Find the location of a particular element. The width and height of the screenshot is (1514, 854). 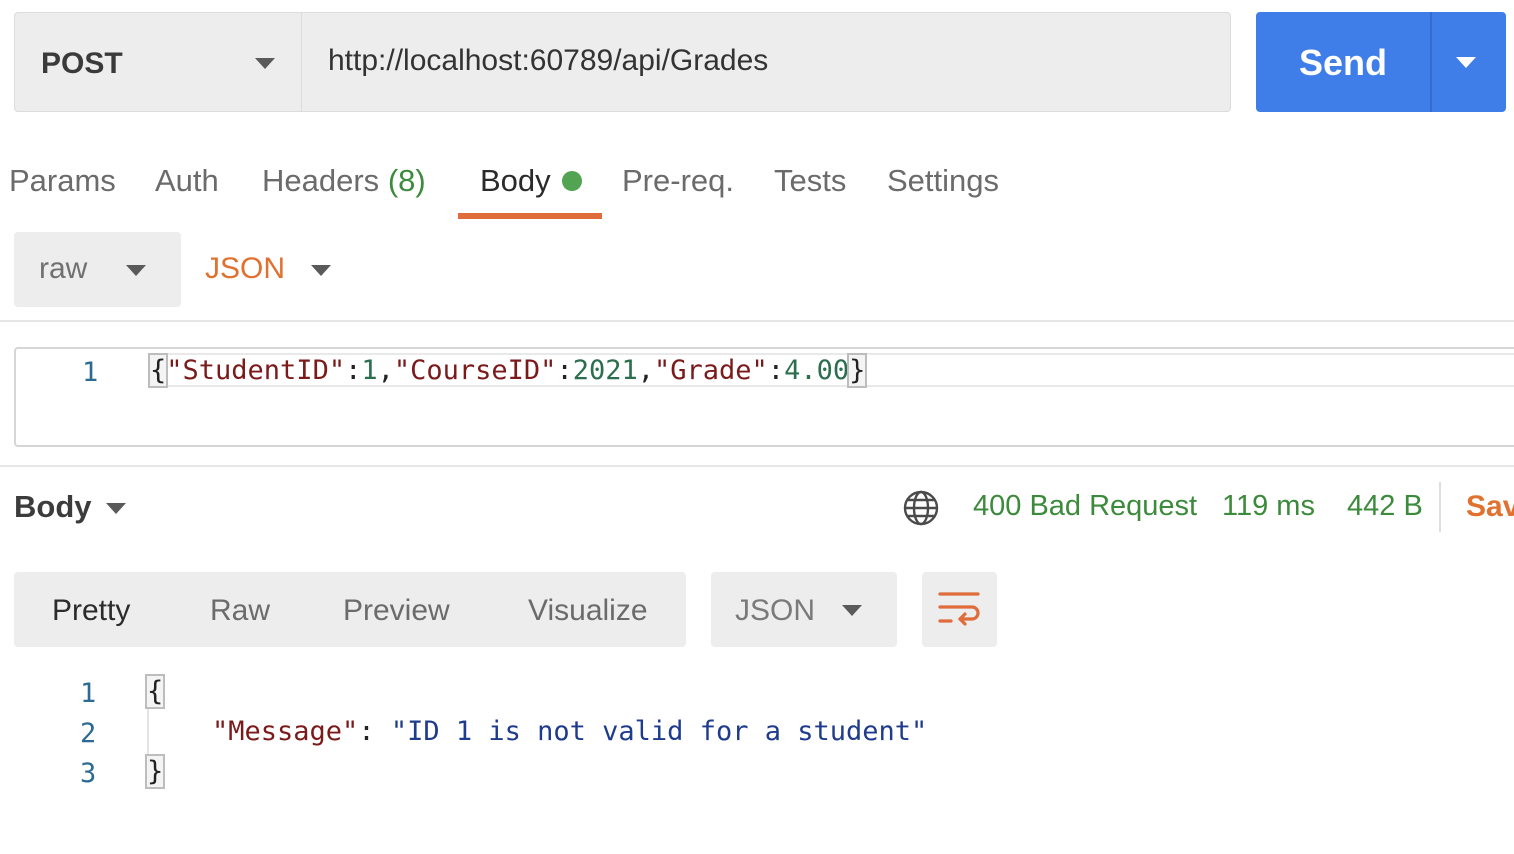

line-number: 3 is located at coordinates (88, 773).